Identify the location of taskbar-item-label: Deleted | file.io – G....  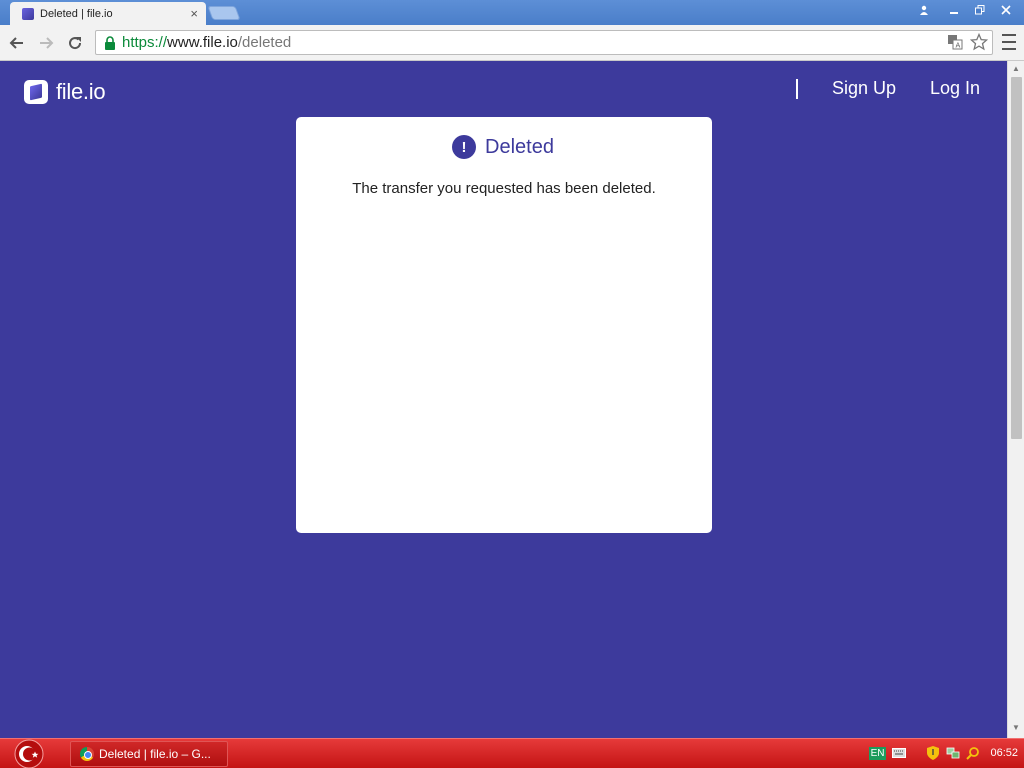
(155, 754).